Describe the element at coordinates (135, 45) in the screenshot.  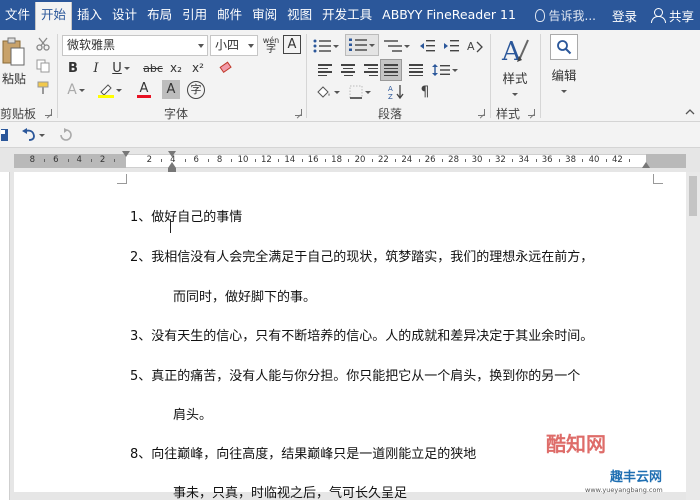
I see `font-name-combo: 微软雅黑` at that location.